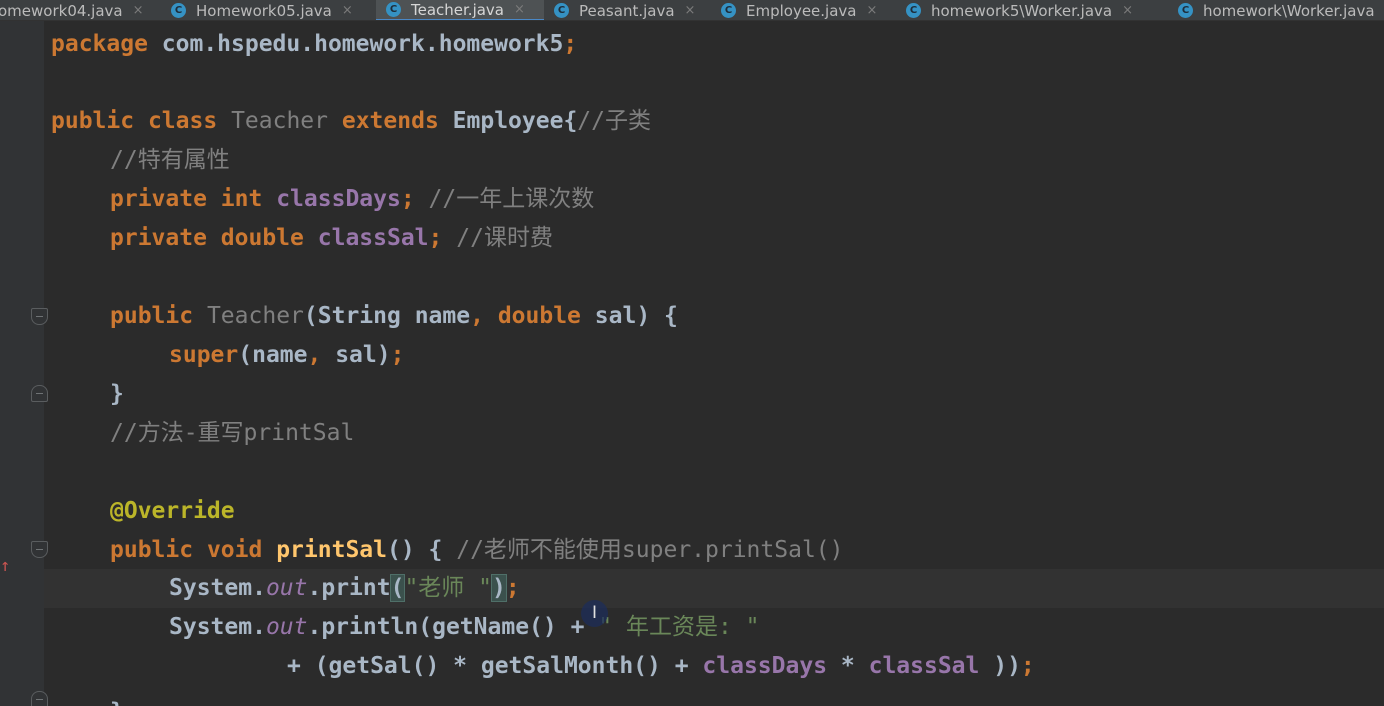 The image size is (1384, 706). I want to click on editor-gutter: ↑, so click(24, 363).